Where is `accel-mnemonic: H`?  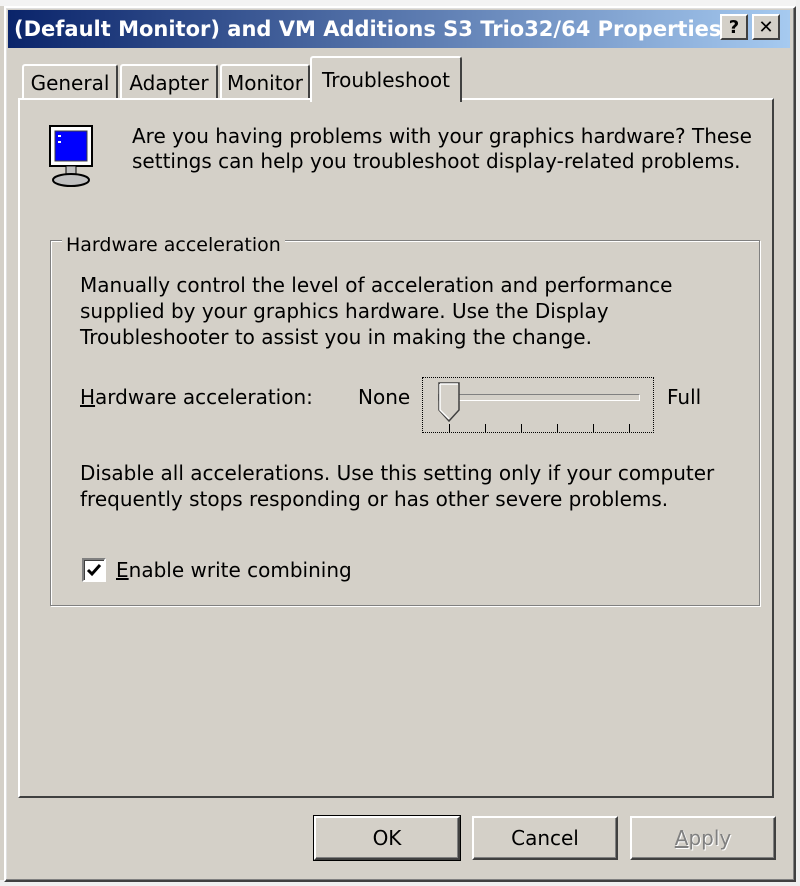
accel-mnemonic: H is located at coordinates (88, 397).